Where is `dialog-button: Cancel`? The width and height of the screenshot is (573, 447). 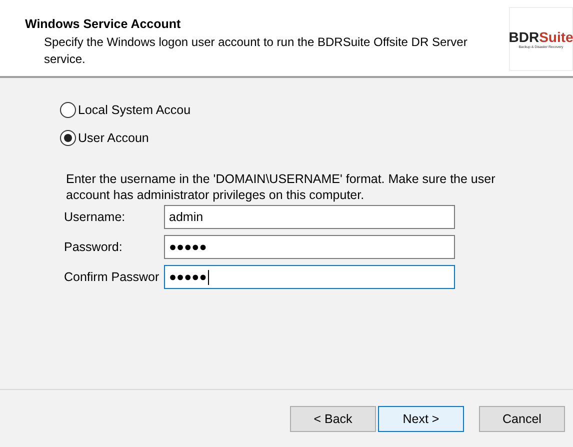
dialog-button: Cancel is located at coordinates (522, 419).